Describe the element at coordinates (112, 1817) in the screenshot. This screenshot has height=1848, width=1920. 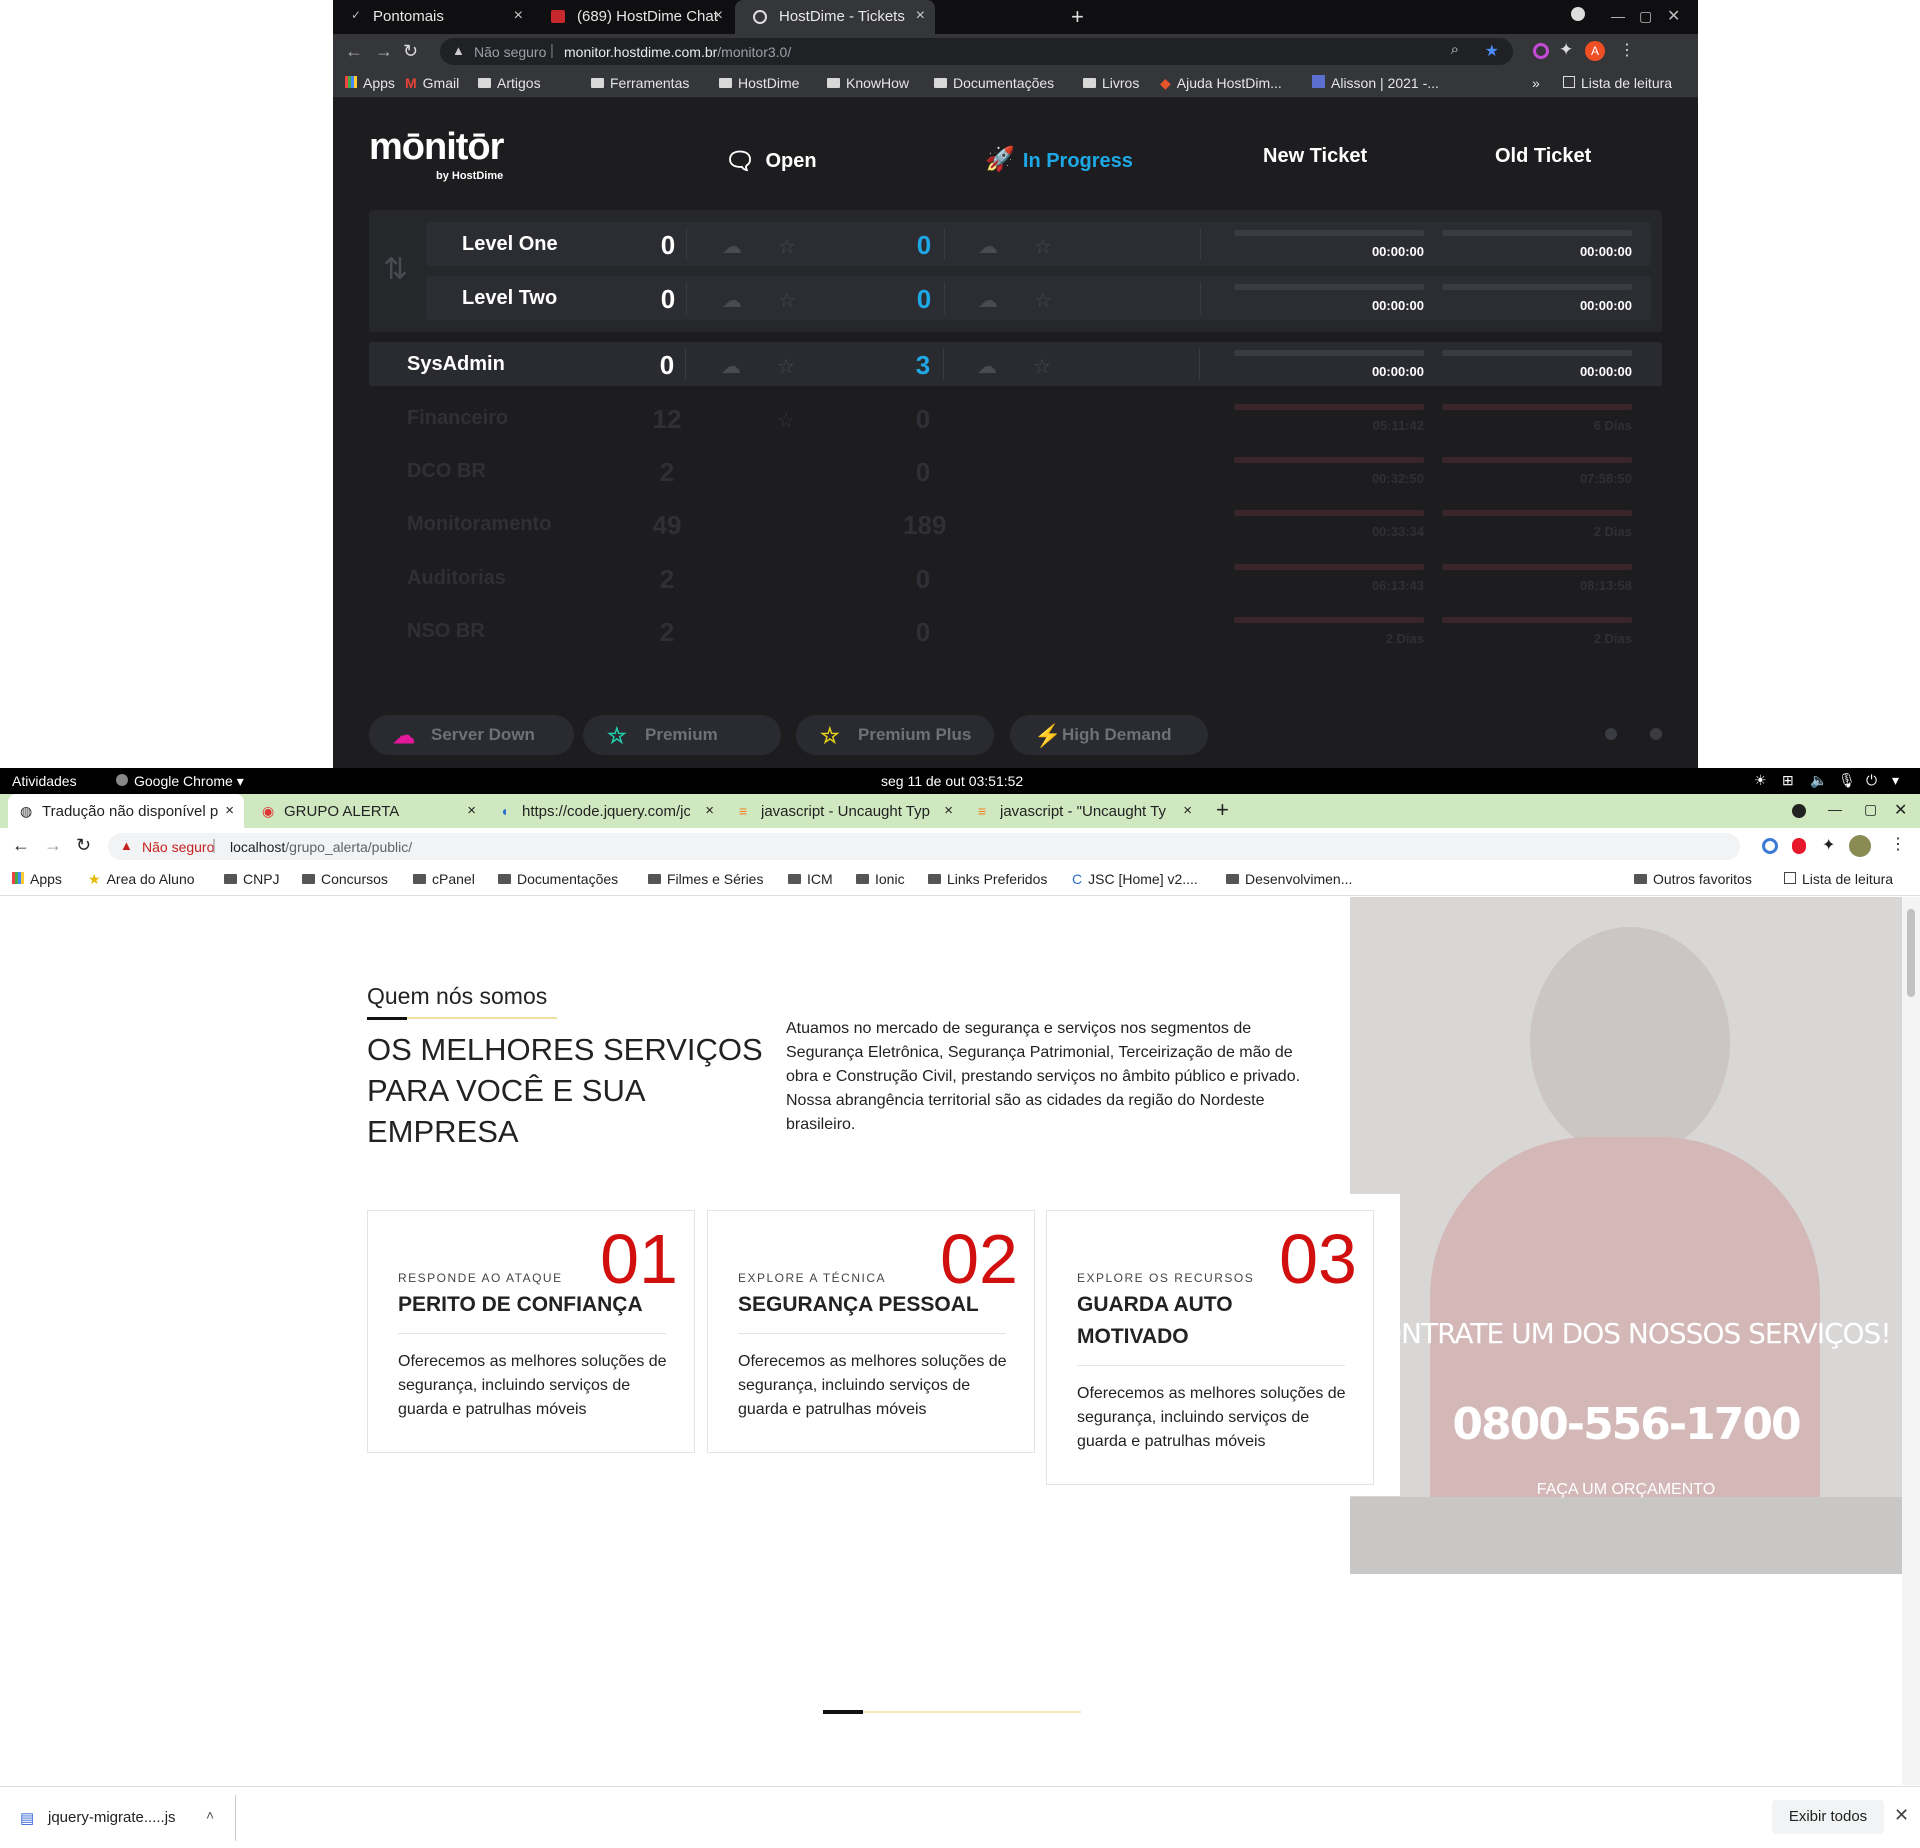
I see `download-item: jquery-migrate.....js` at that location.